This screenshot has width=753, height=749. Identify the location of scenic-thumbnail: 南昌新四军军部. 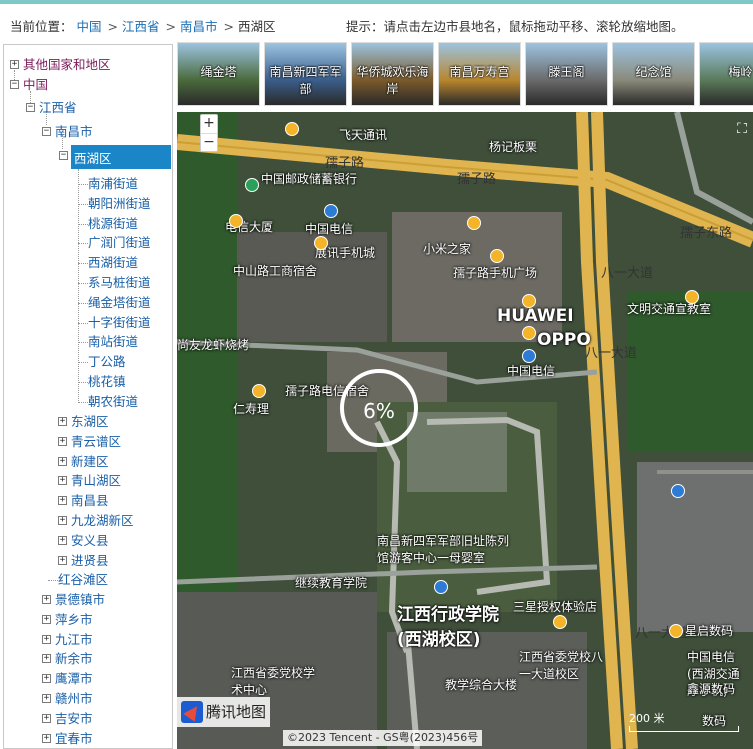
(305, 74).